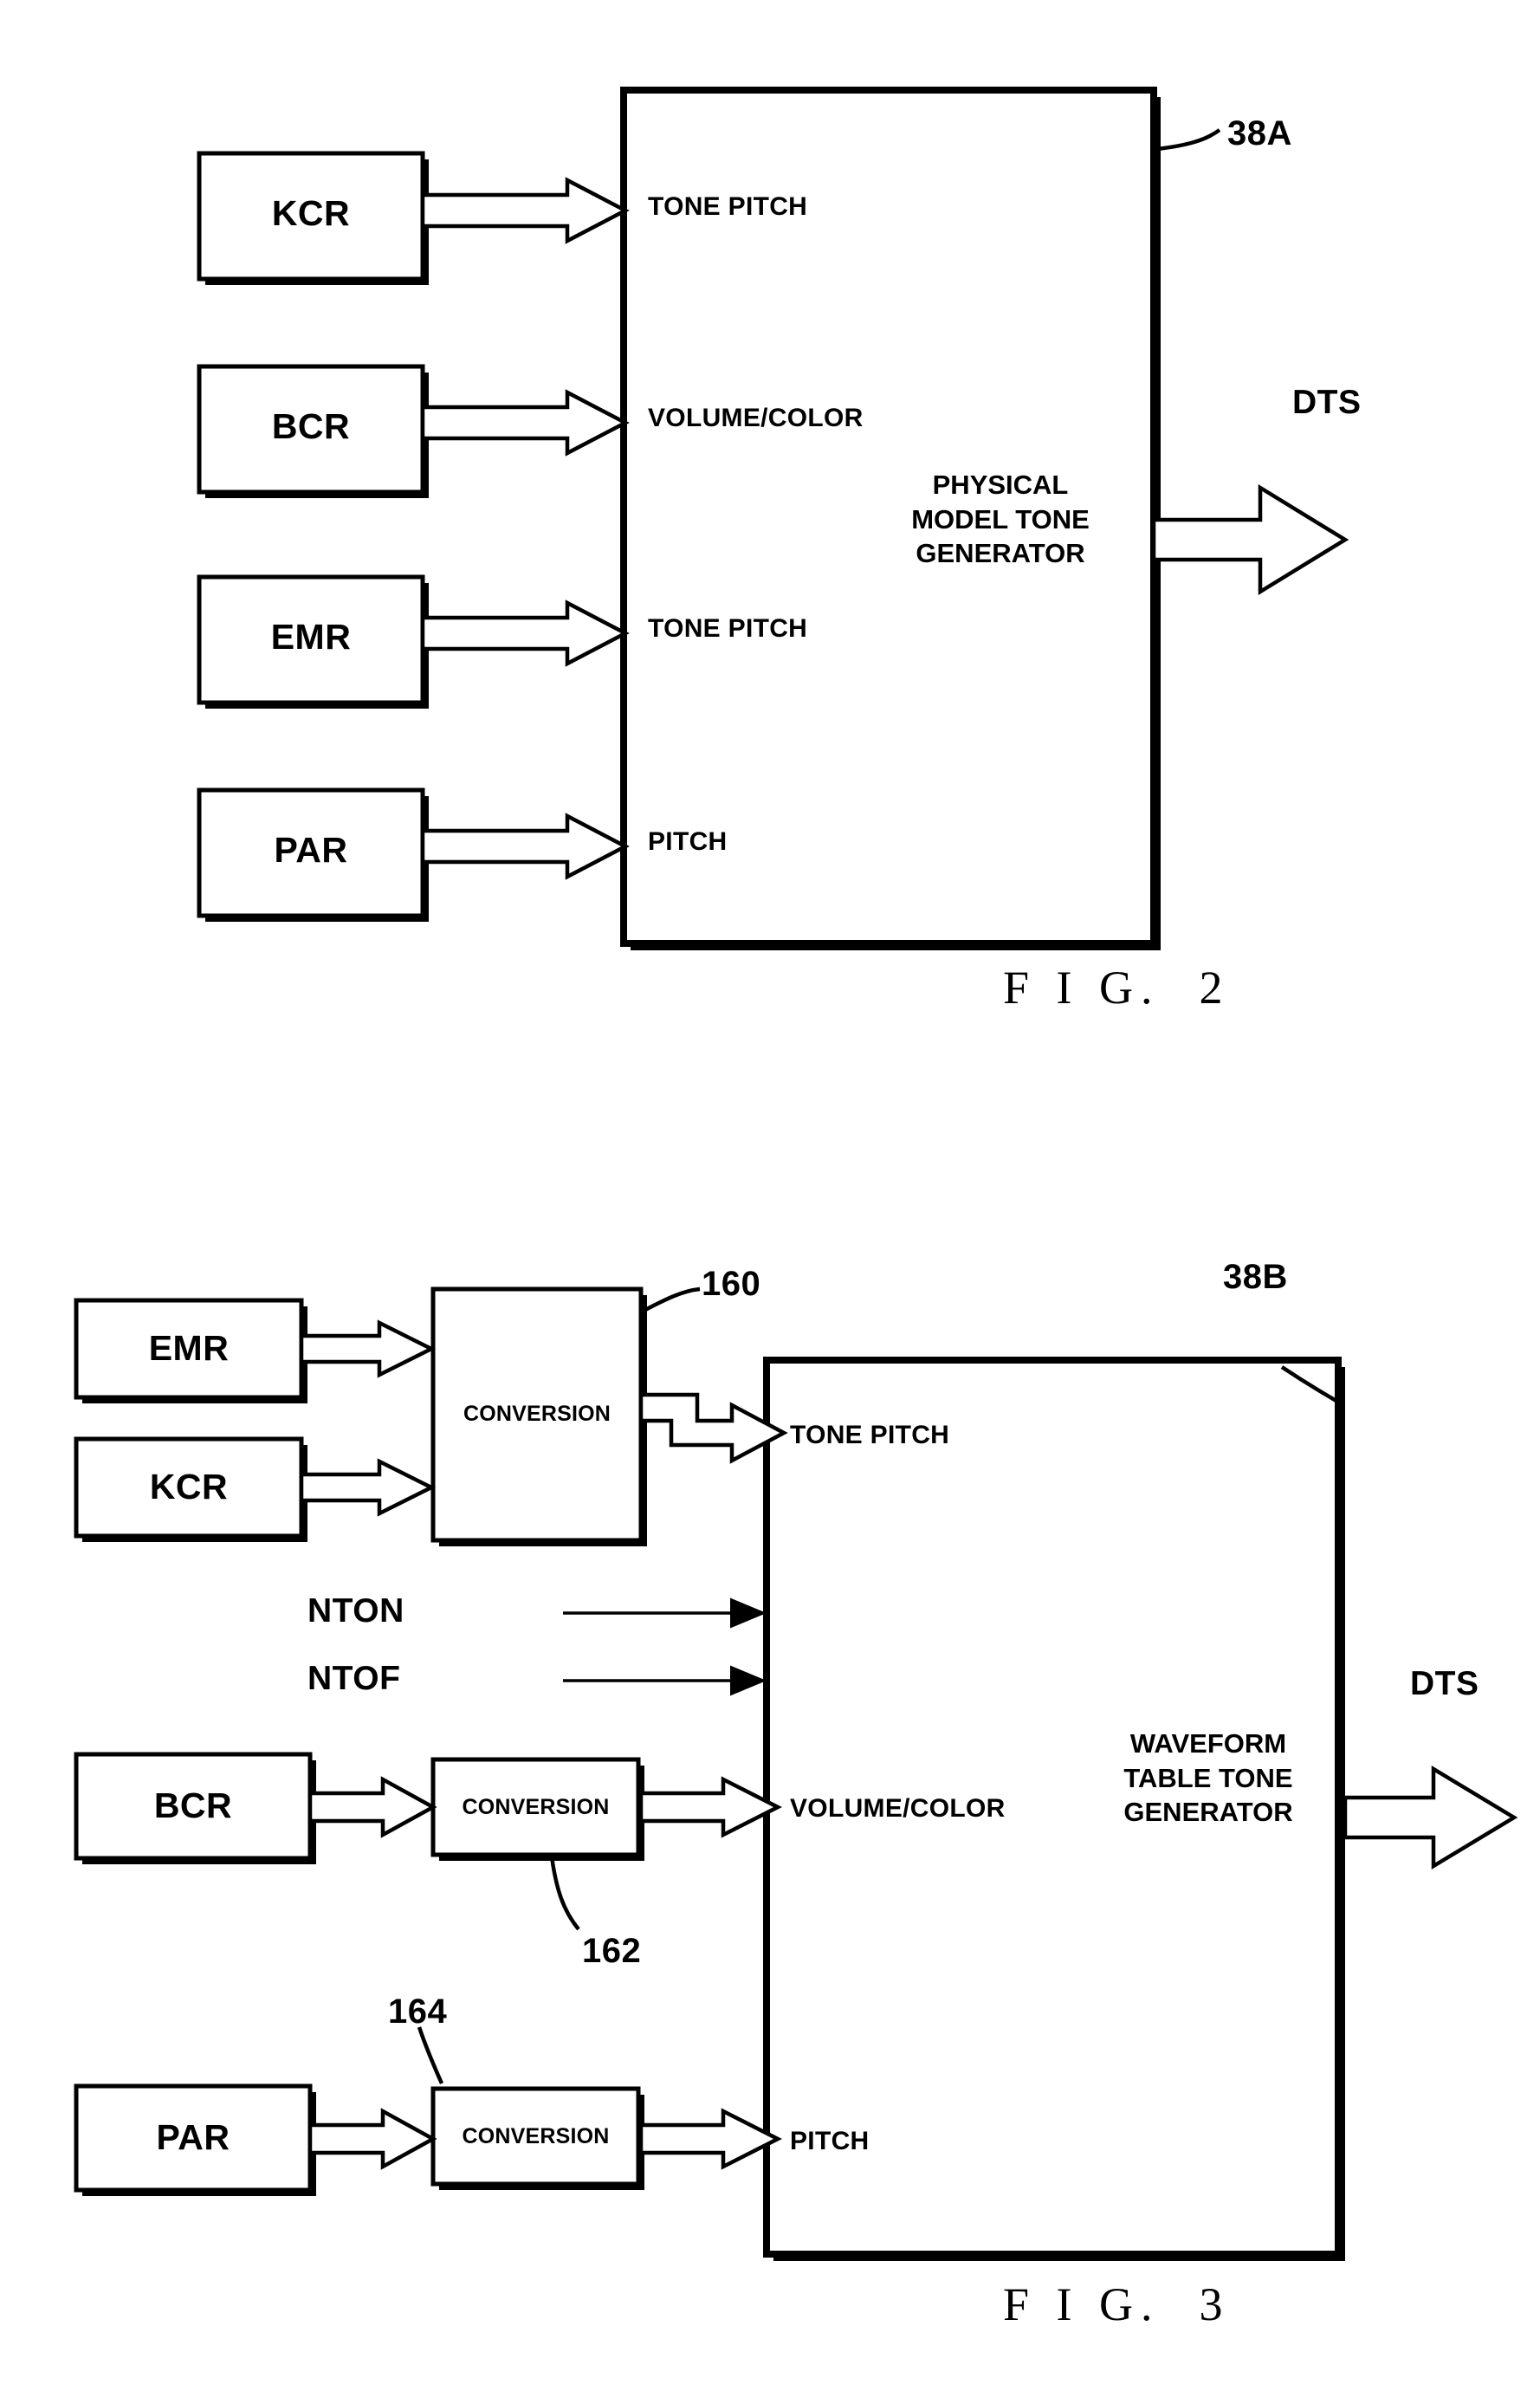 Image resolution: width=1540 pixels, height=2404 pixels. I want to click on fig3-source-box-label-0: EMR, so click(189, 1348).